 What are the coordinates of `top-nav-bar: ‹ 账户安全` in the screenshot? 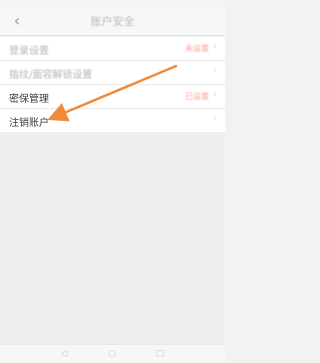 It's located at (112, 21).